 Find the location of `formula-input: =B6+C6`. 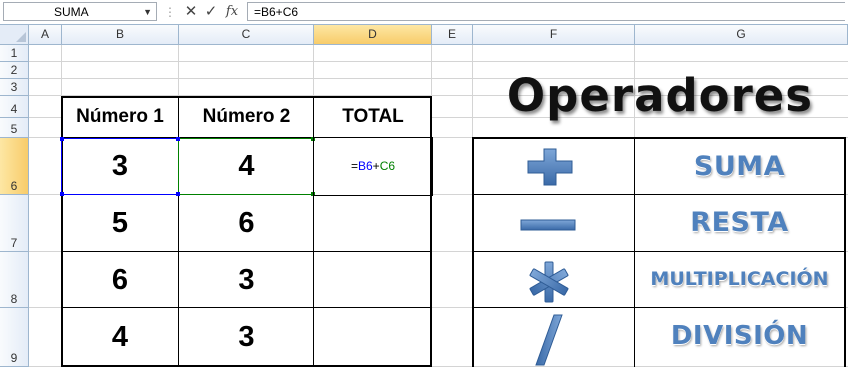

formula-input: =B6+C6 is located at coordinates (546, 11).